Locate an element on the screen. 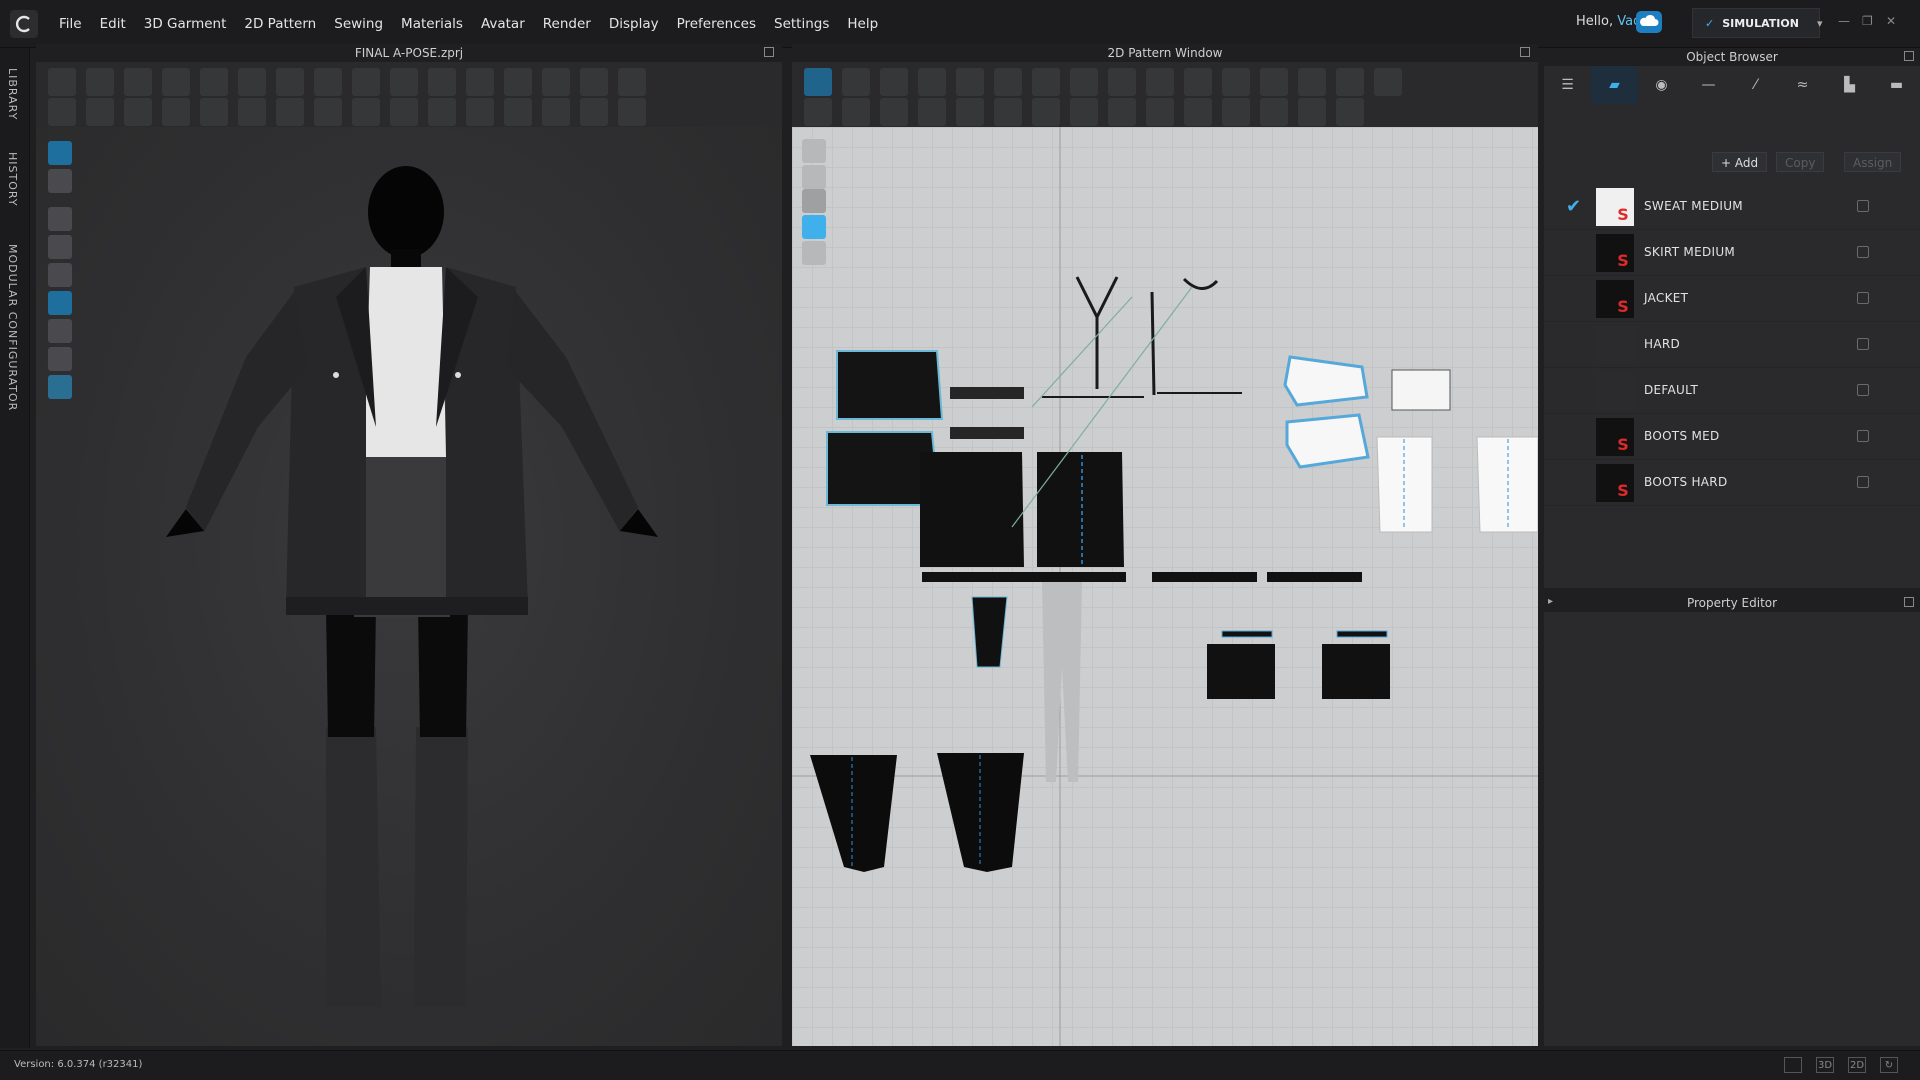 This screenshot has width=1920, height=1080. popout-3d-icon is located at coordinates (769, 52).